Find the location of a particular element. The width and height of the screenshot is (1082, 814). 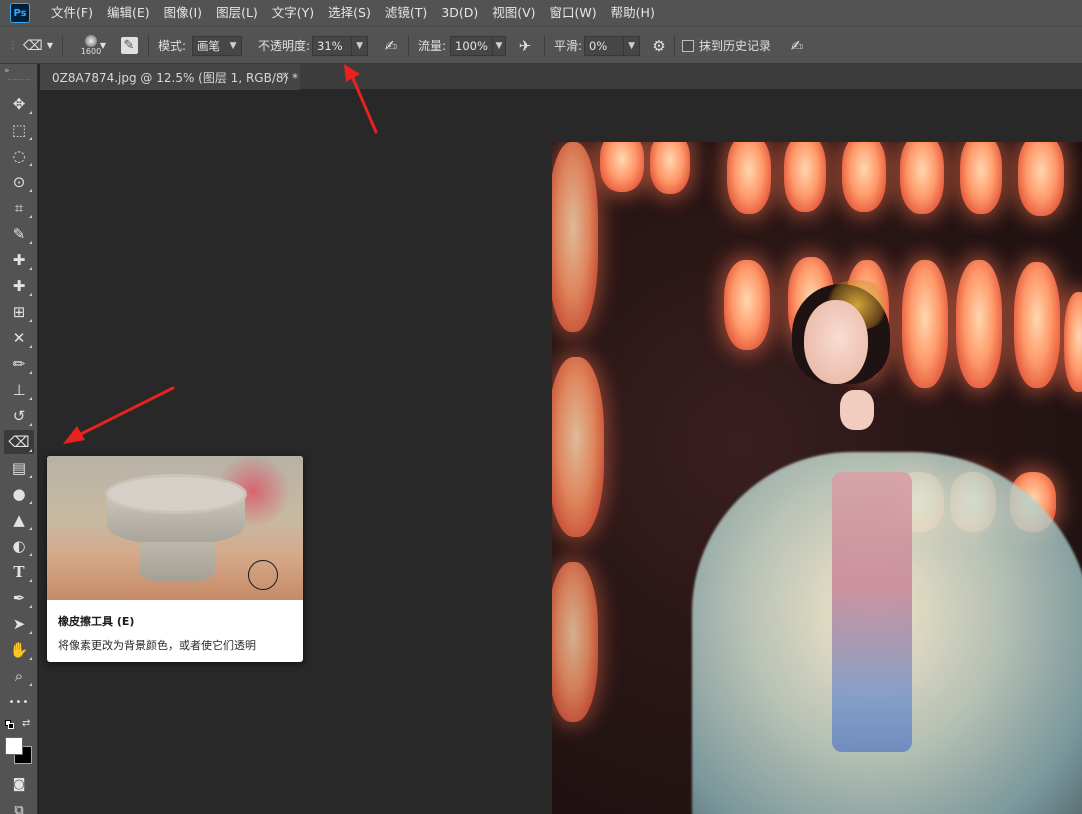

quick-select-icon: ⊙ is located at coordinates (19, 182).